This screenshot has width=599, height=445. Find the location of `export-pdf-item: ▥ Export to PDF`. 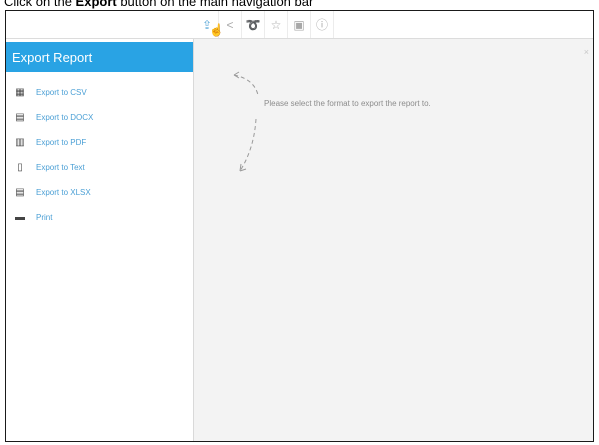

export-pdf-item: ▥ Export to PDF is located at coordinates (99, 142).